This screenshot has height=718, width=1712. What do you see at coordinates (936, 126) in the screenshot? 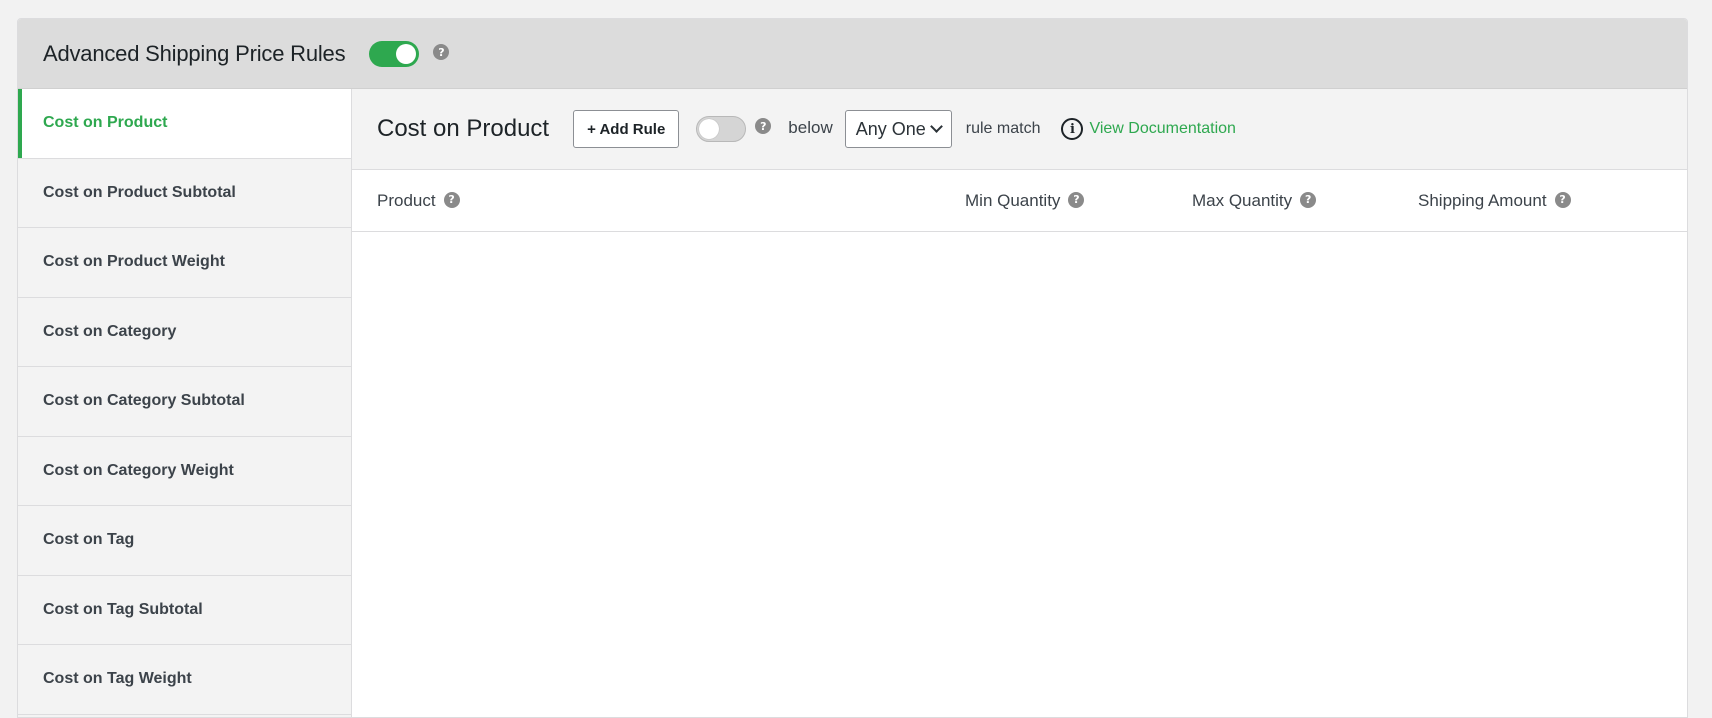
I see `chevron-down-icon` at bounding box center [936, 126].